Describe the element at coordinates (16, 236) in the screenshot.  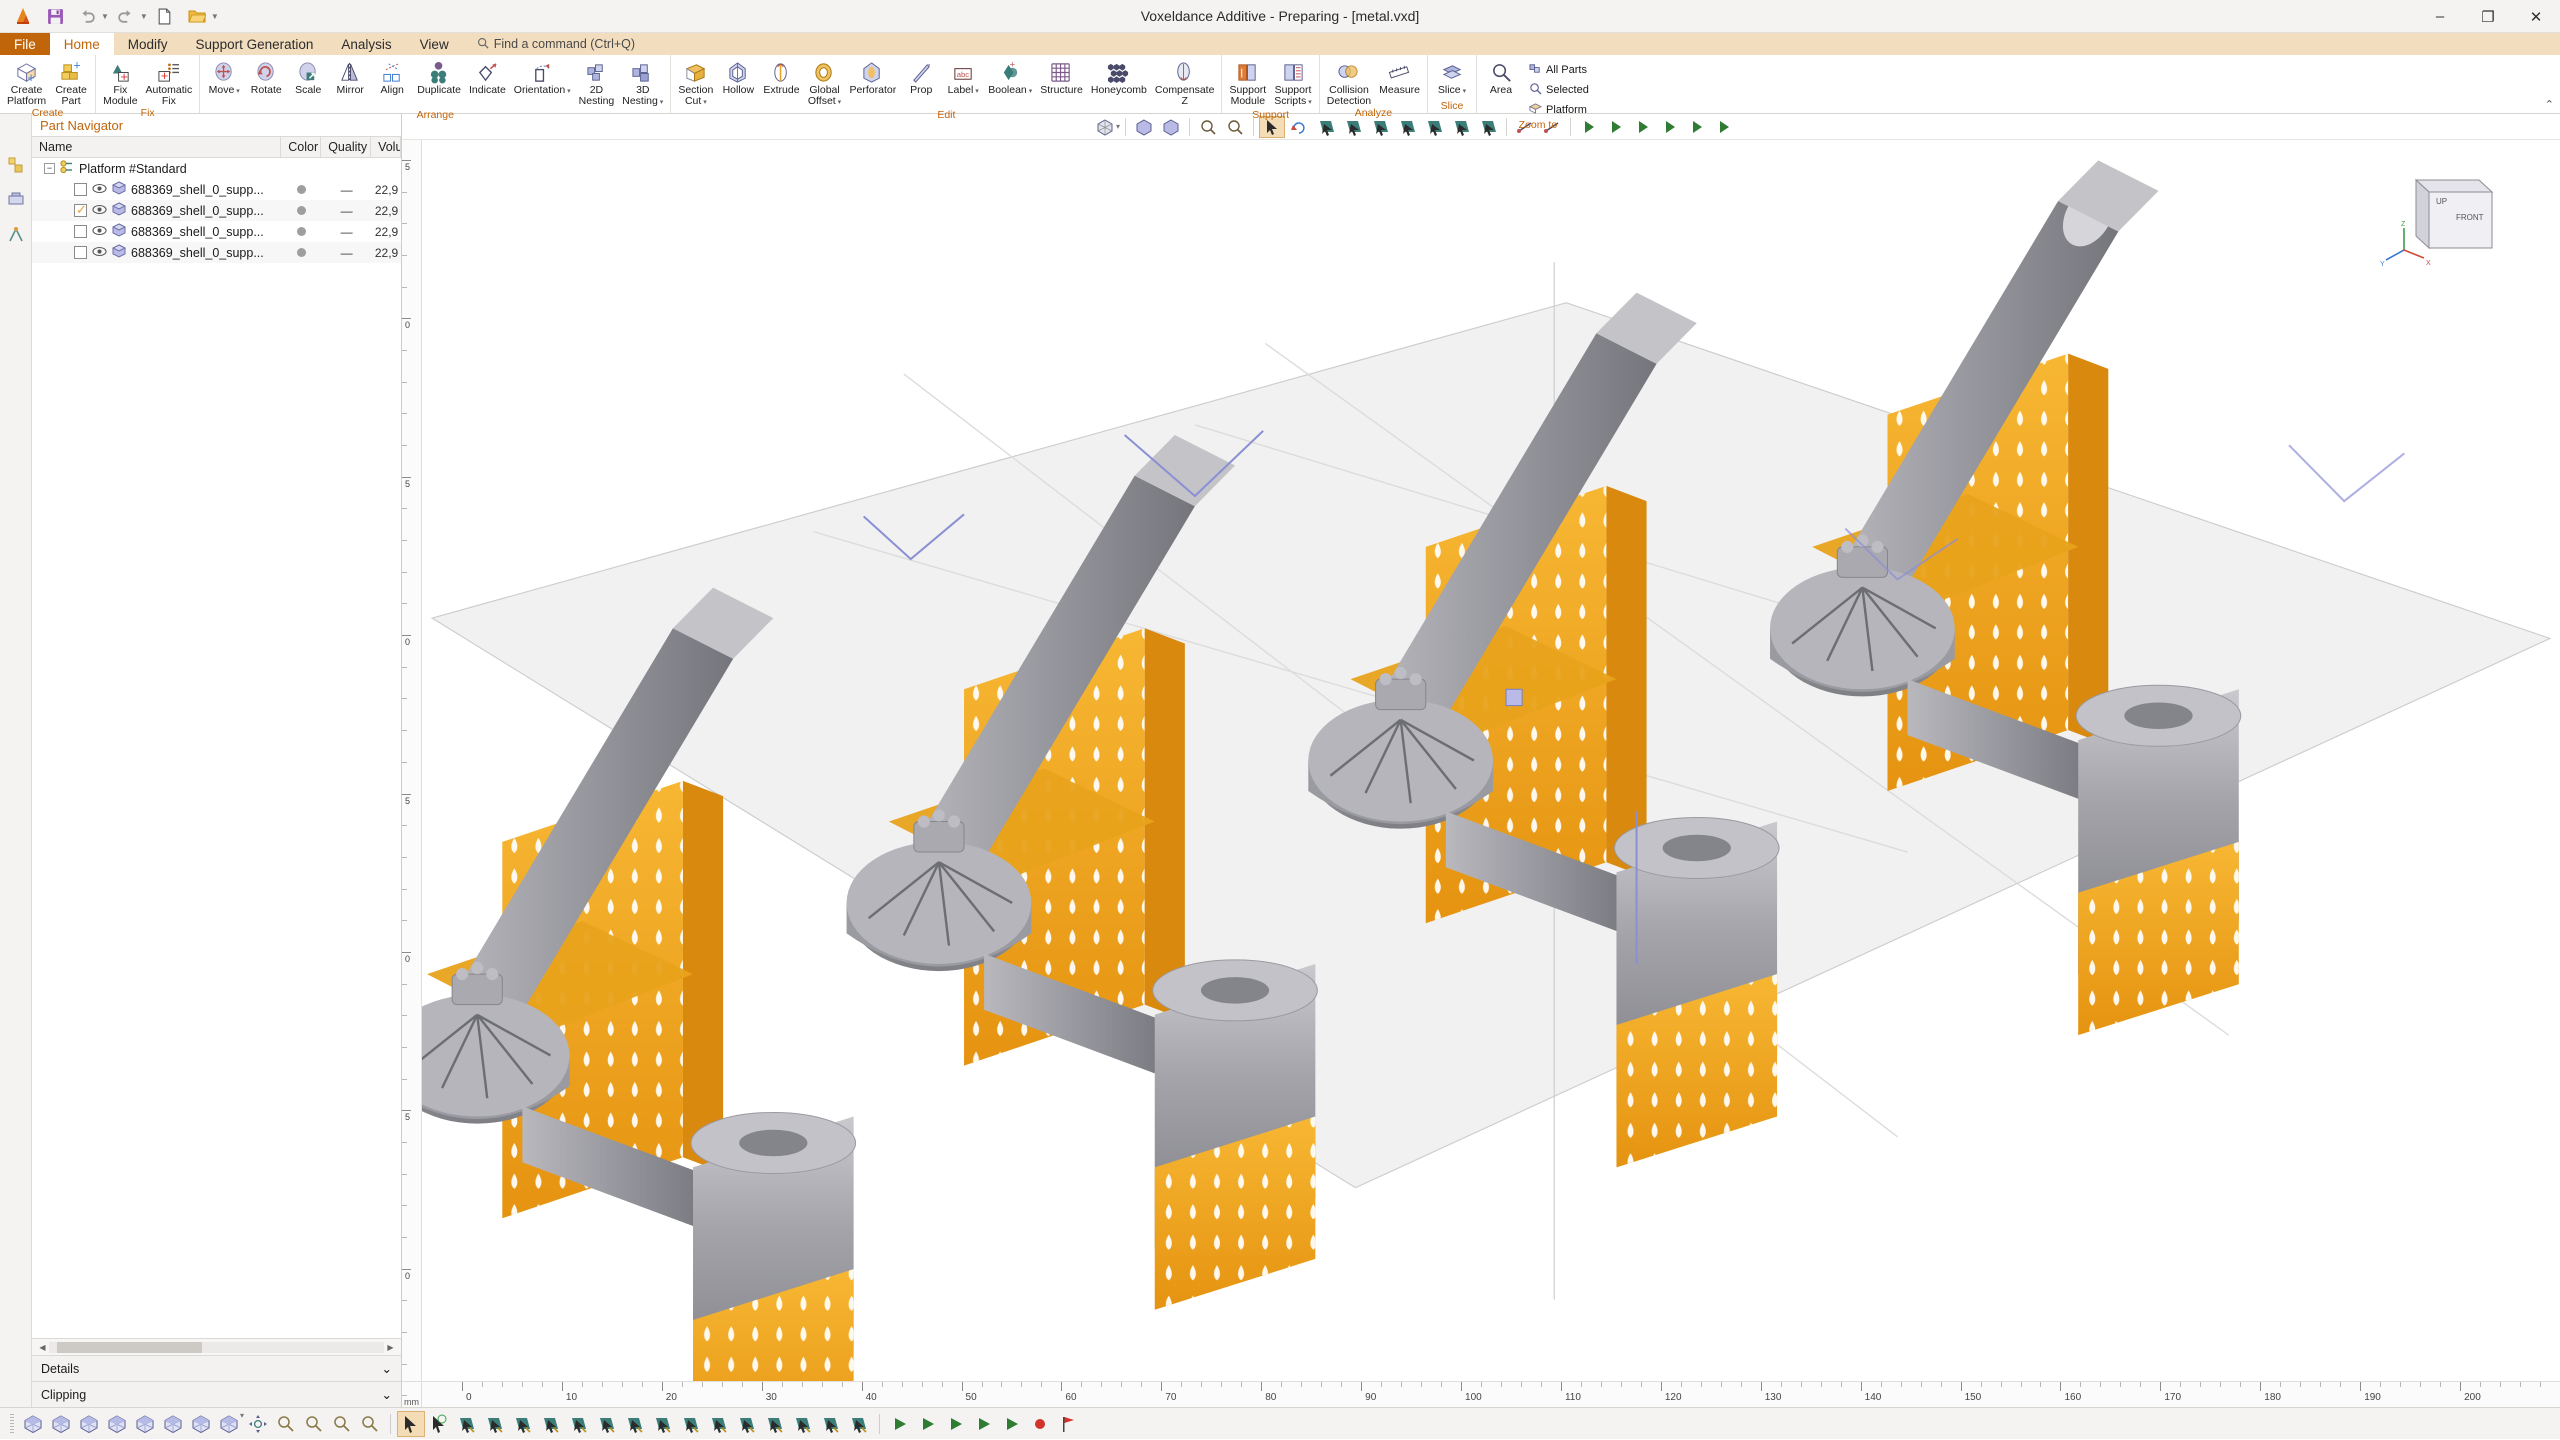
I see `support-strip-icon` at that location.